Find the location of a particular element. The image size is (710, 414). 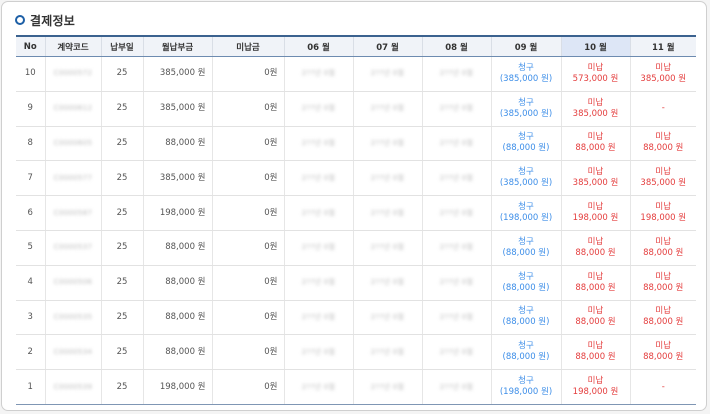

cell-monthly-payment: 198,000 원 is located at coordinates (177, 213).